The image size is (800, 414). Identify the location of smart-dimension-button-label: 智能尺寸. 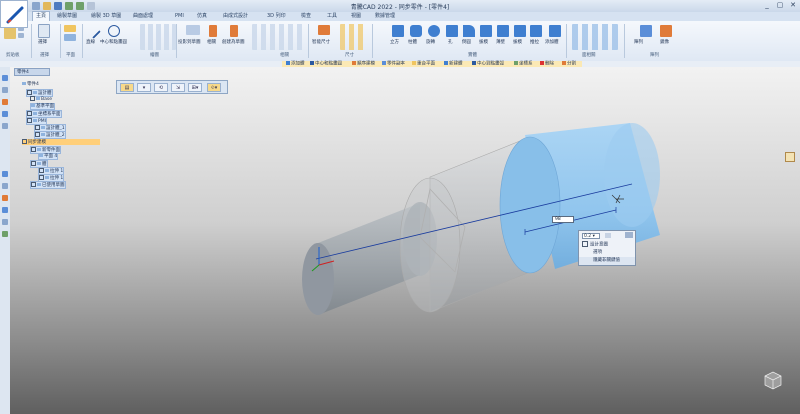
(321, 42).